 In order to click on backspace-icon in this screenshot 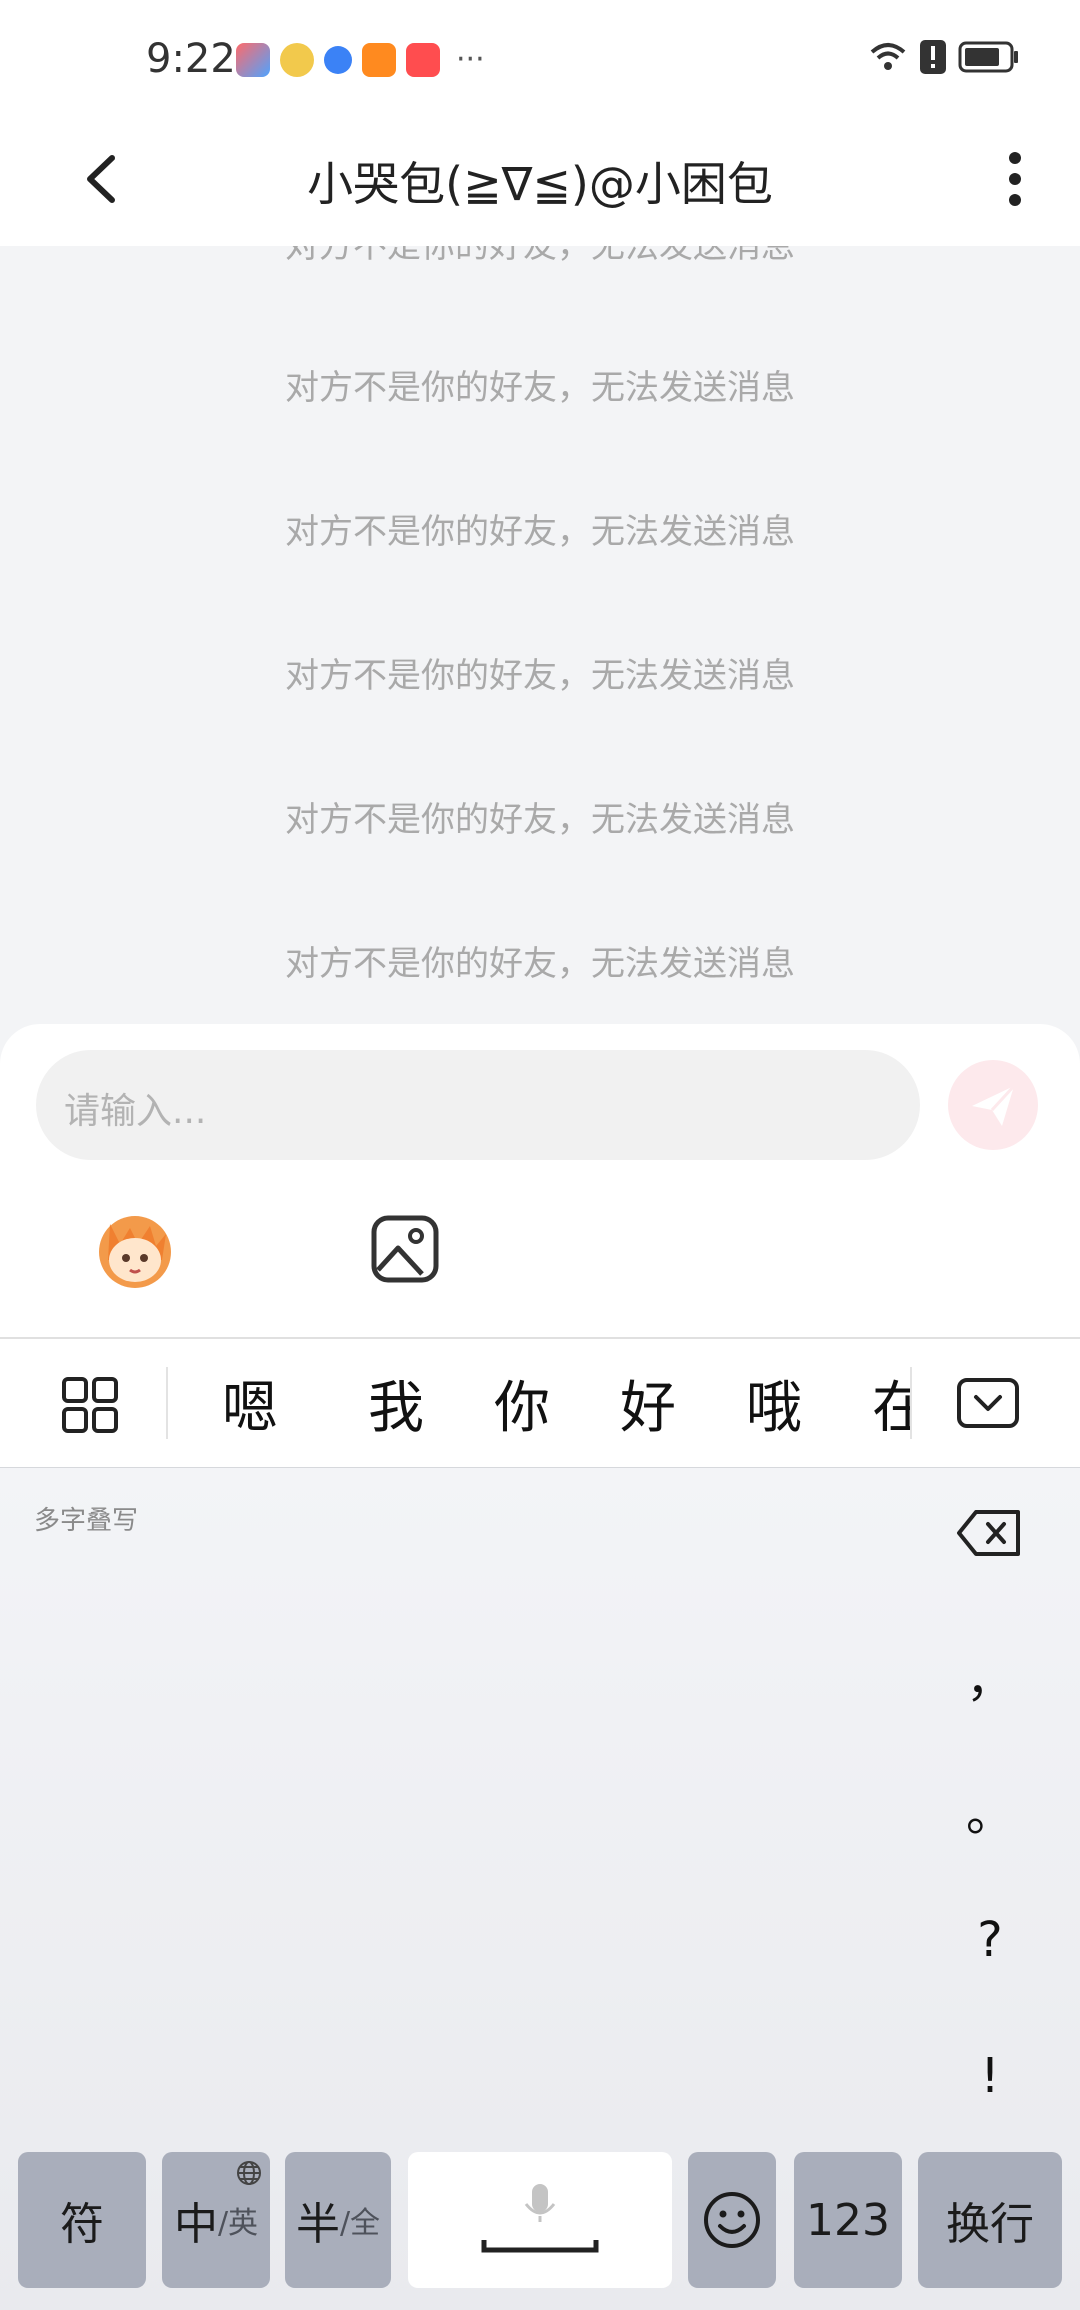, I will do `click(989, 1533)`.